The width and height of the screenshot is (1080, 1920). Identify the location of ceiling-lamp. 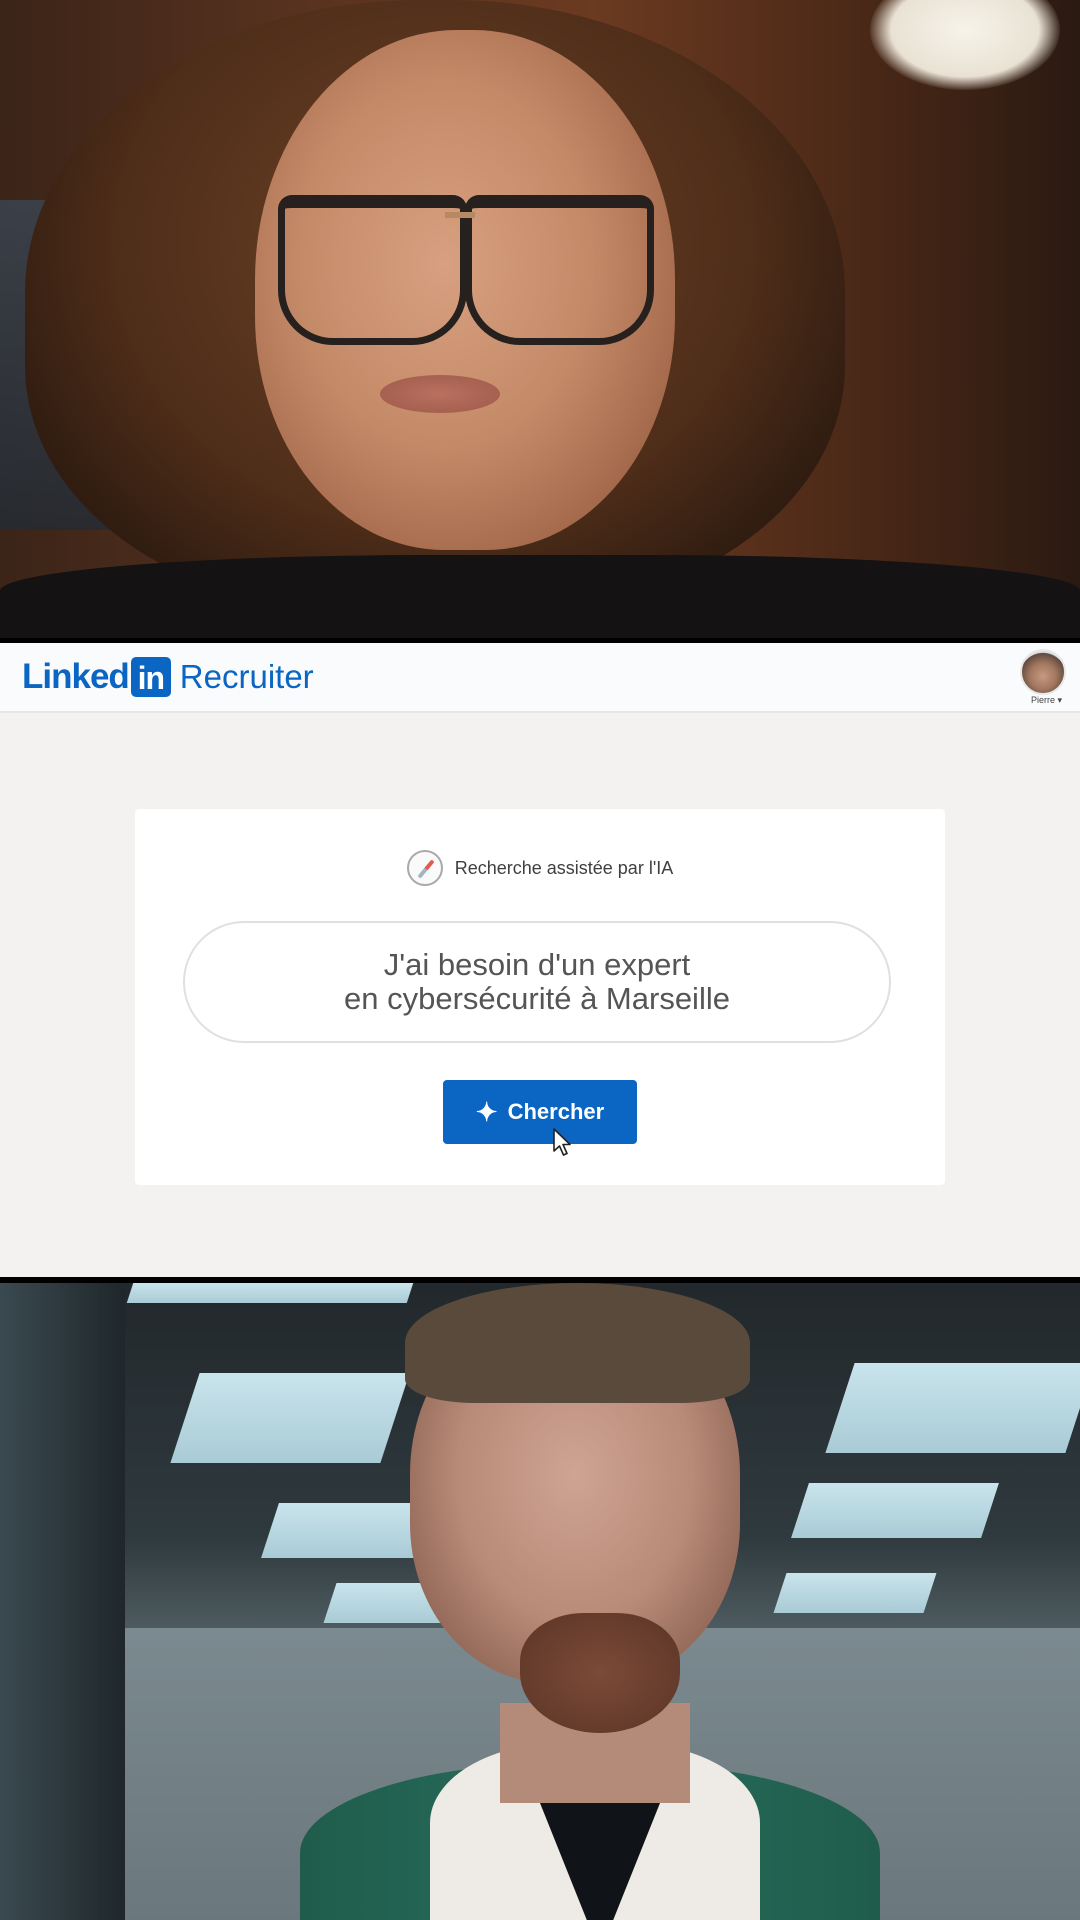
(965, 45).